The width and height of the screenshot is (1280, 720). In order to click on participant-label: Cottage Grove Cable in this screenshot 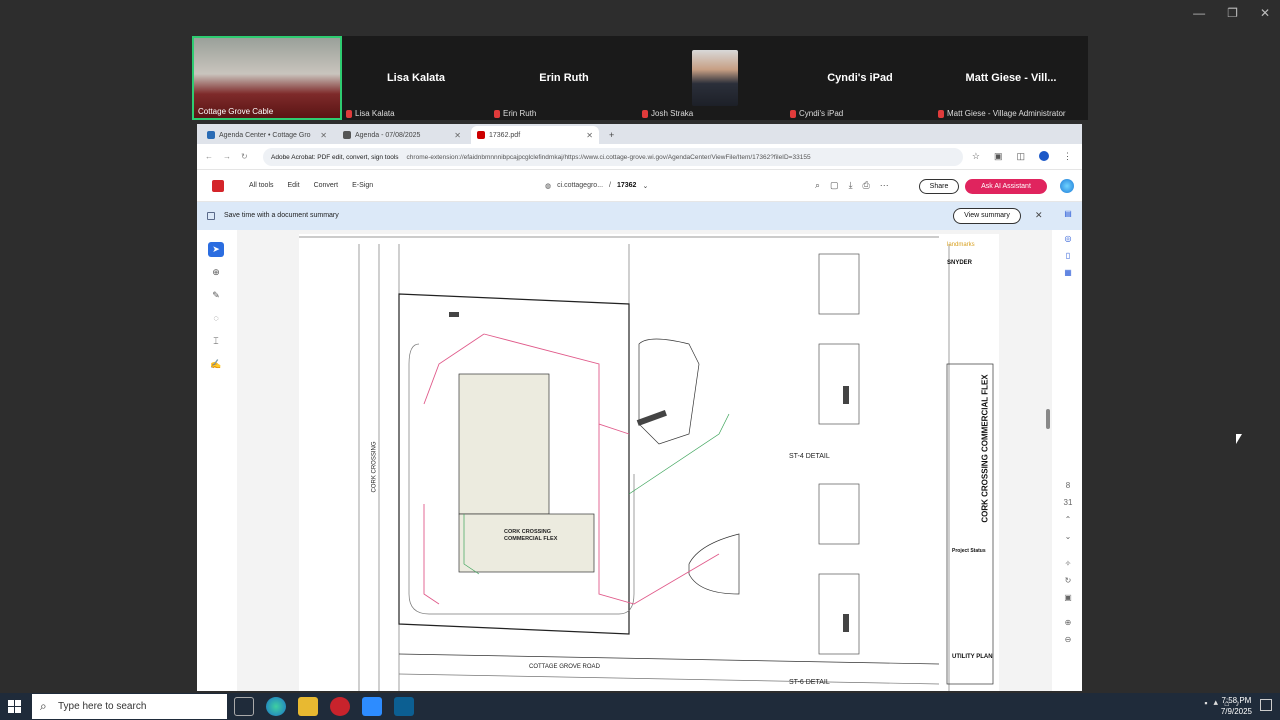, I will do `click(236, 111)`.